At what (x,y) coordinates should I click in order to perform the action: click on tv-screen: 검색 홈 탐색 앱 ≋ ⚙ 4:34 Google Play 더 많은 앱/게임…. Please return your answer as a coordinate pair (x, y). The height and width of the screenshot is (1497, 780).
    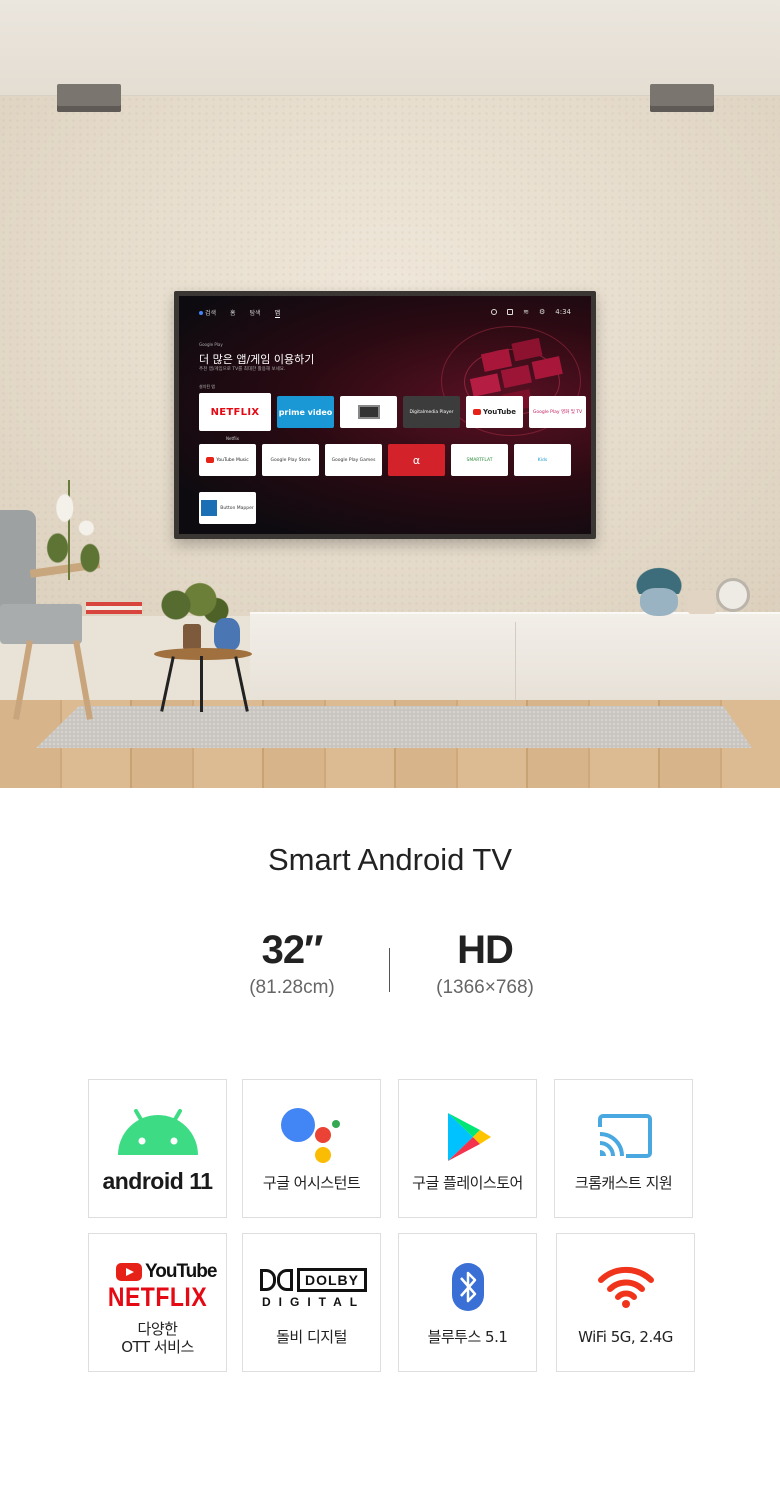
    Looking at the image, I should click on (385, 415).